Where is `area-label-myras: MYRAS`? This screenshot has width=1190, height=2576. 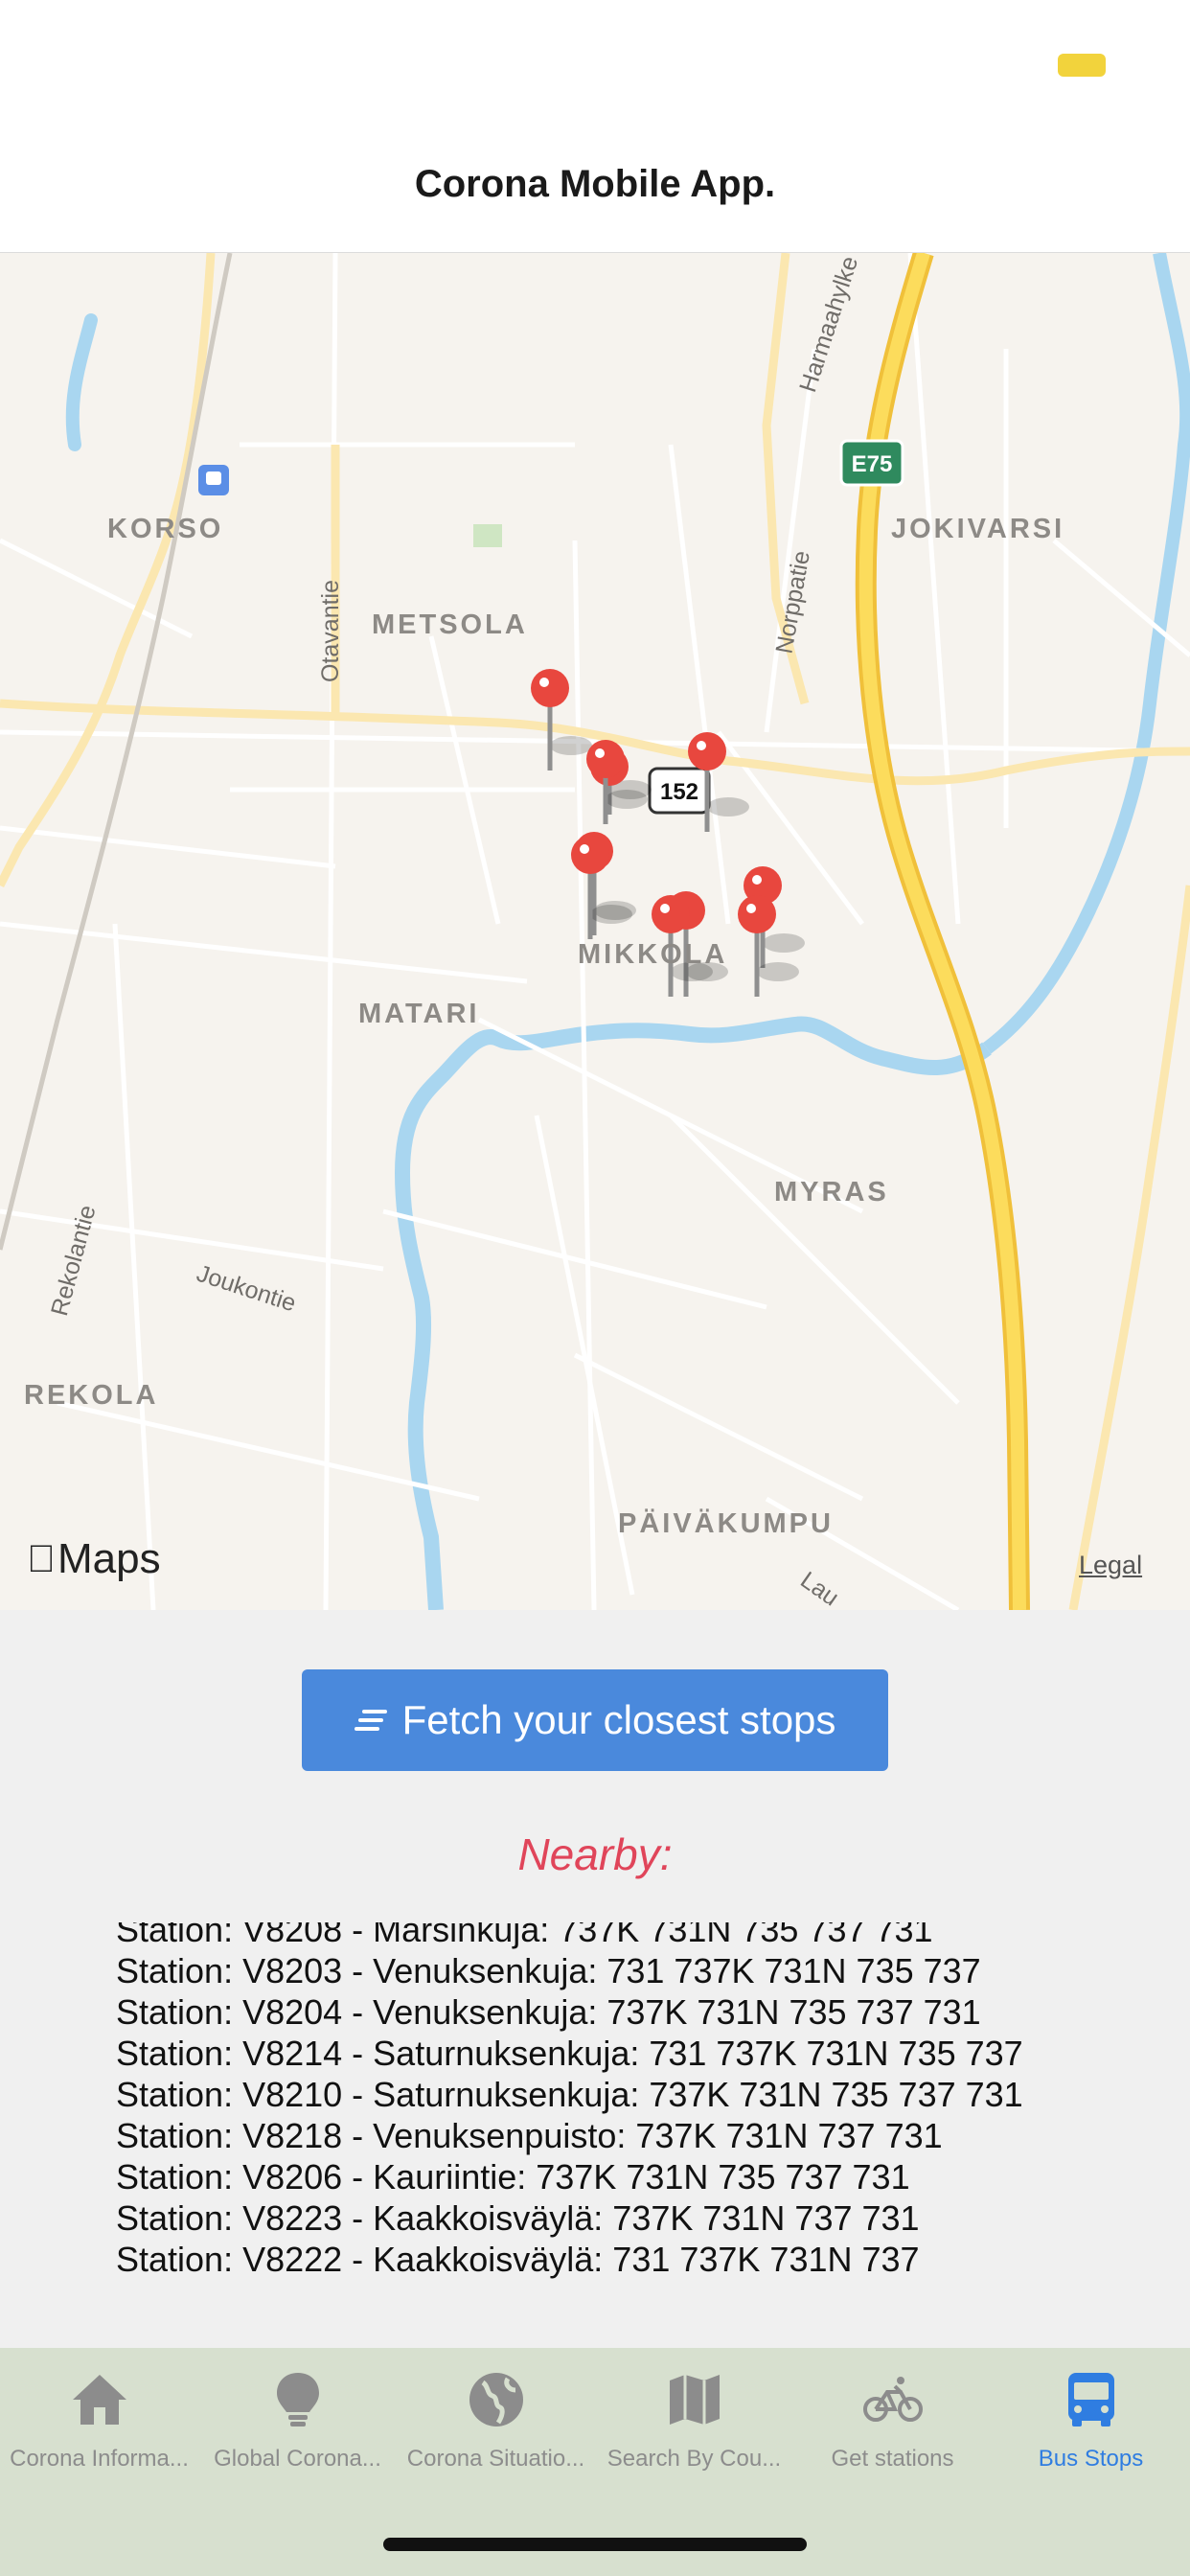
area-label-myras: MYRAS is located at coordinates (832, 1192).